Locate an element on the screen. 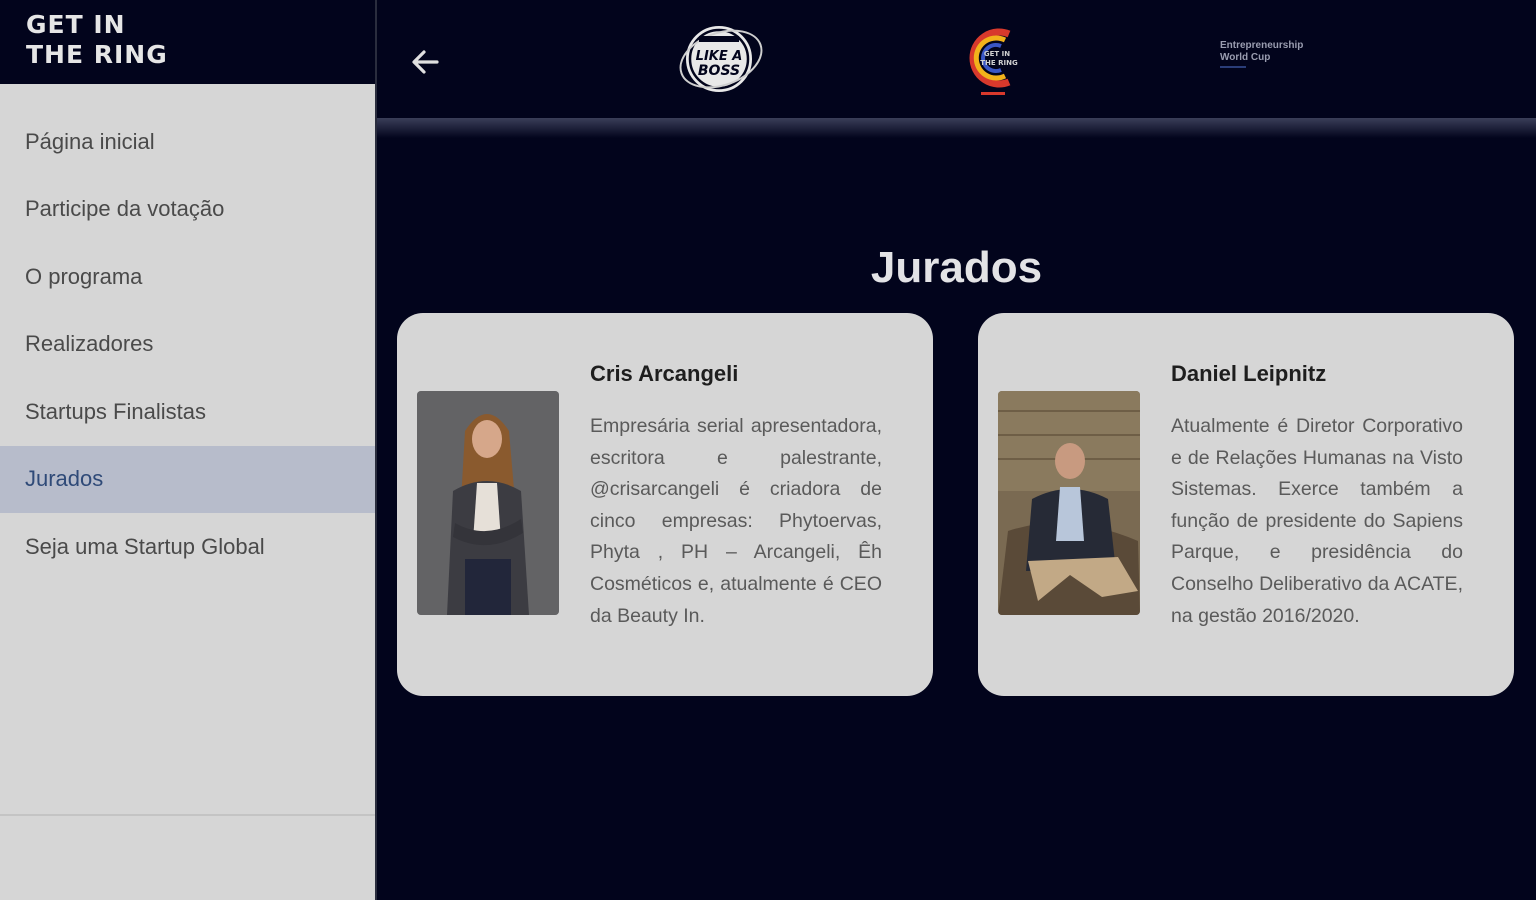 This screenshot has height=900, width=1536. get-in-the-ring-logo: GET IN THE RING is located at coordinates (992, 59).